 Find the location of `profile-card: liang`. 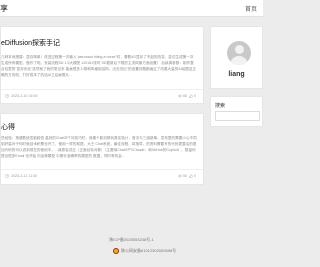

profile-card: liang is located at coordinates (236, 57).